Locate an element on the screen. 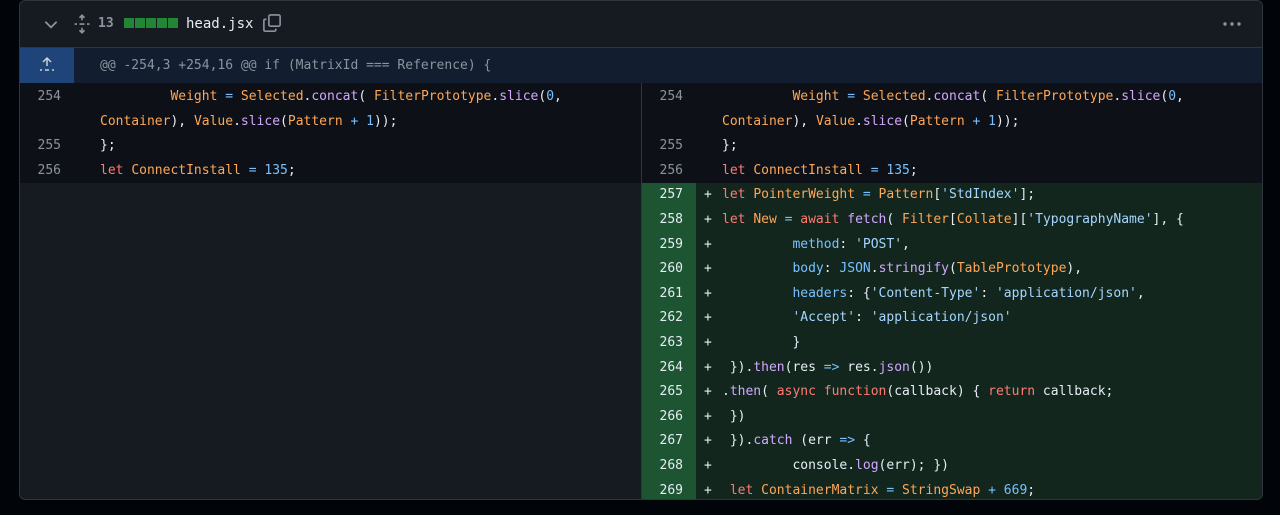  line-number: 261 is located at coordinates (669, 294).